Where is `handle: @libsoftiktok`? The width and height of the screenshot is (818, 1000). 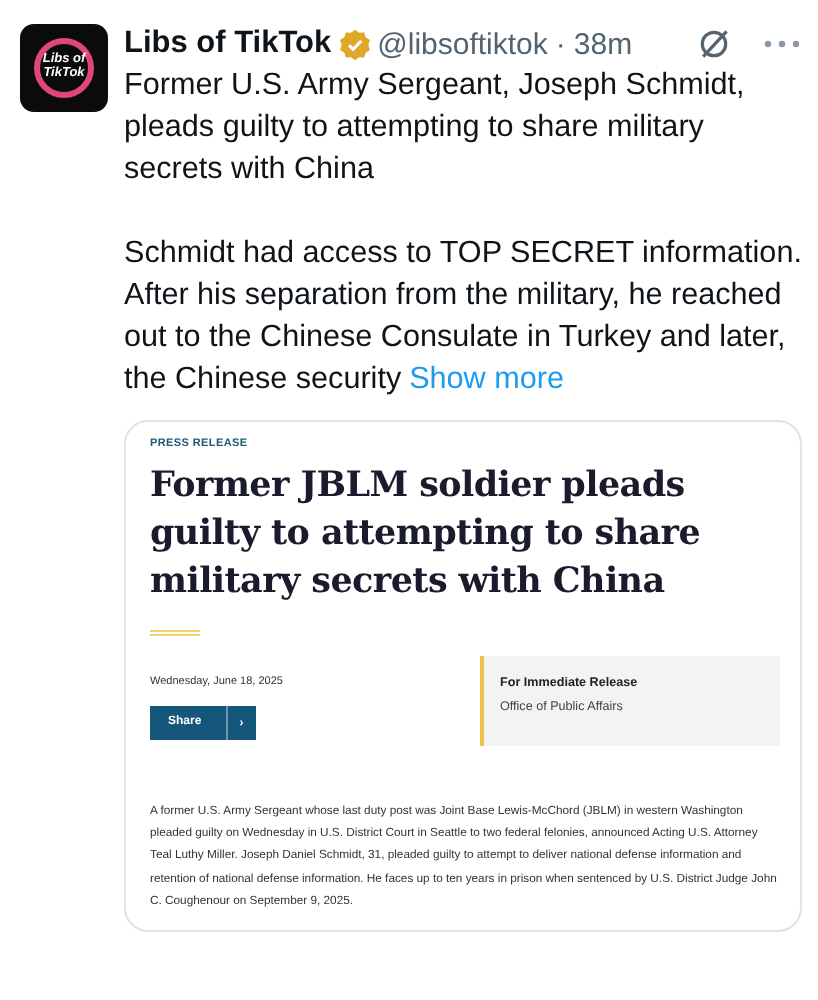 handle: @libsoftiktok is located at coordinates (462, 44).